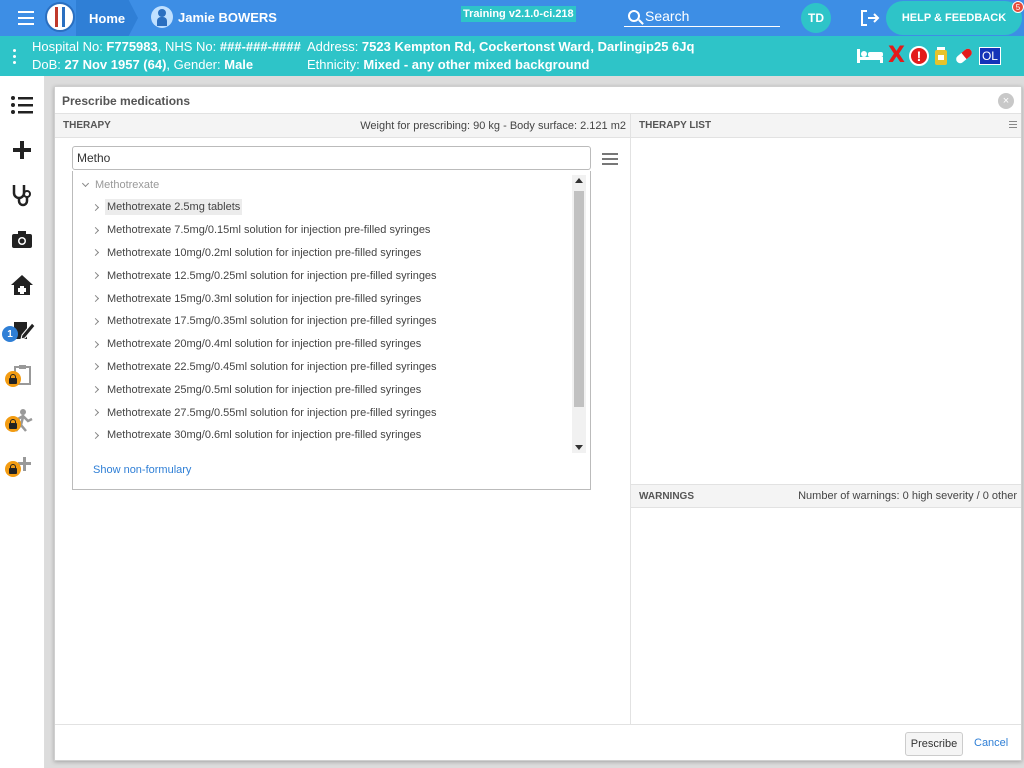  What do you see at coordinates (941, 56) in the screenshot?
I see `medication-bottle-icon` at bounding box center [941, 56].